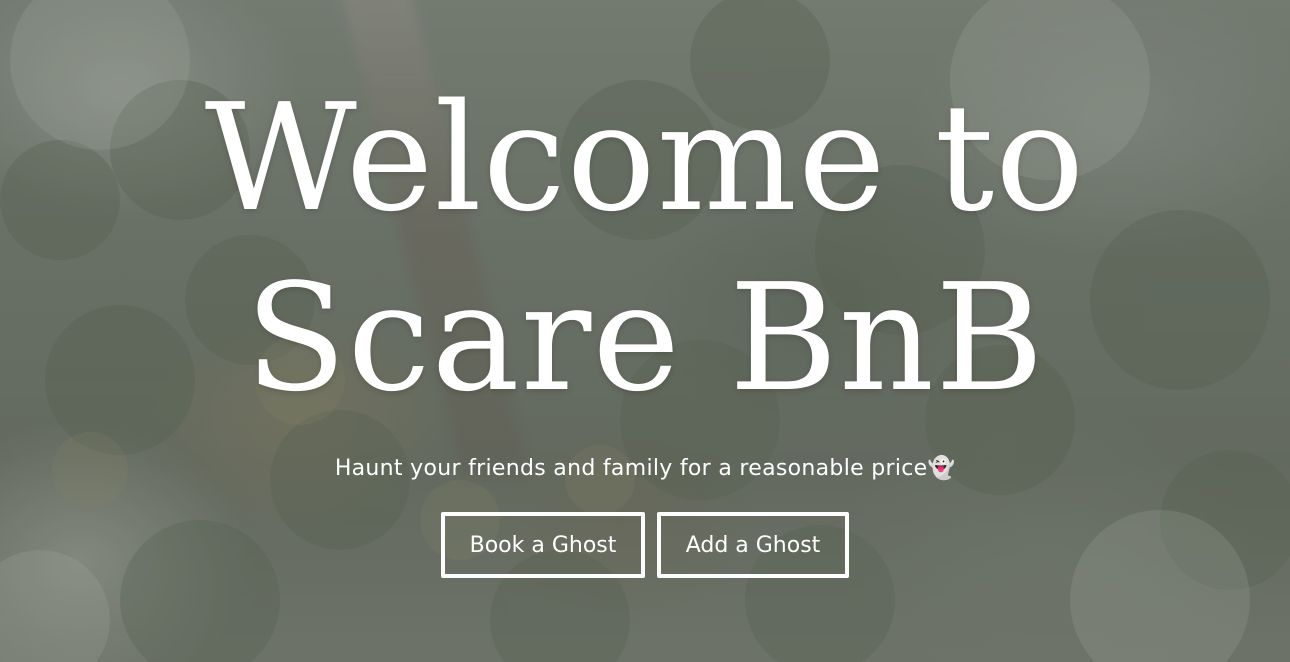  I want to click on hero-buttons: Book a Ghost Add a Ghost, so click(645, 545).